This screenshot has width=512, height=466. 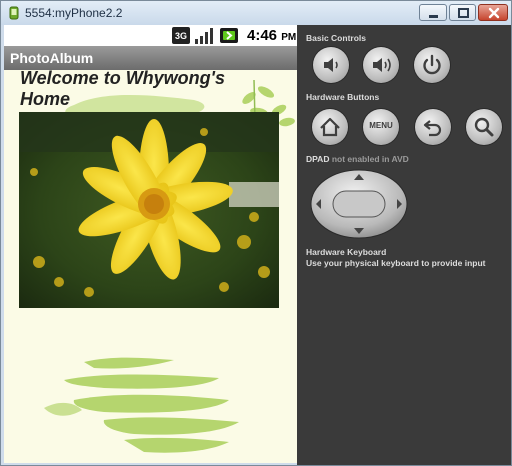 I want to click on hardware-buttons-label: Hardware Buttons, so click(x=343, y=97).